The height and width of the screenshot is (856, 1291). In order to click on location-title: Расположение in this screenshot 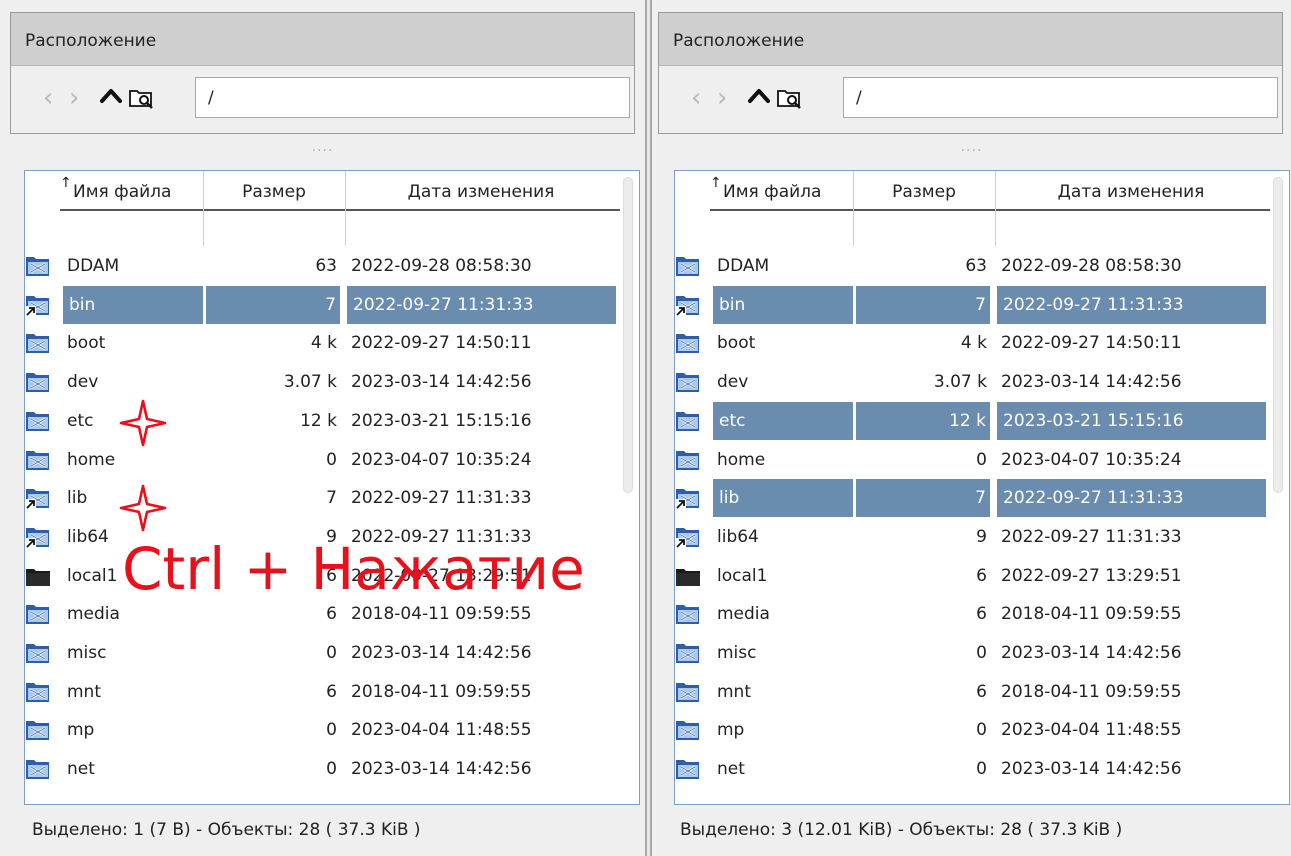, I will do `click(970, 39)`.